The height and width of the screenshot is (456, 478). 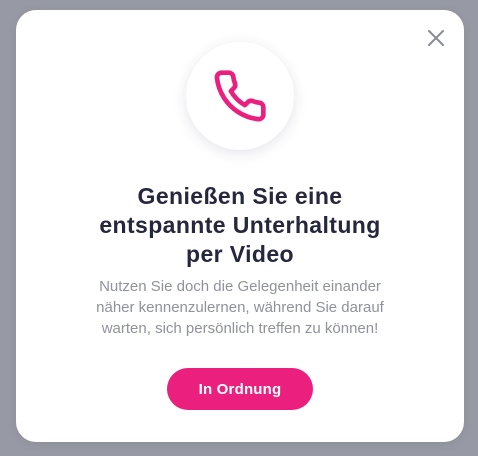 What do you see at coordinates (240, 196) in the screenshot?
I see `dialog-title-line: Genießen Sie eine` at bounding box center [240, 196].